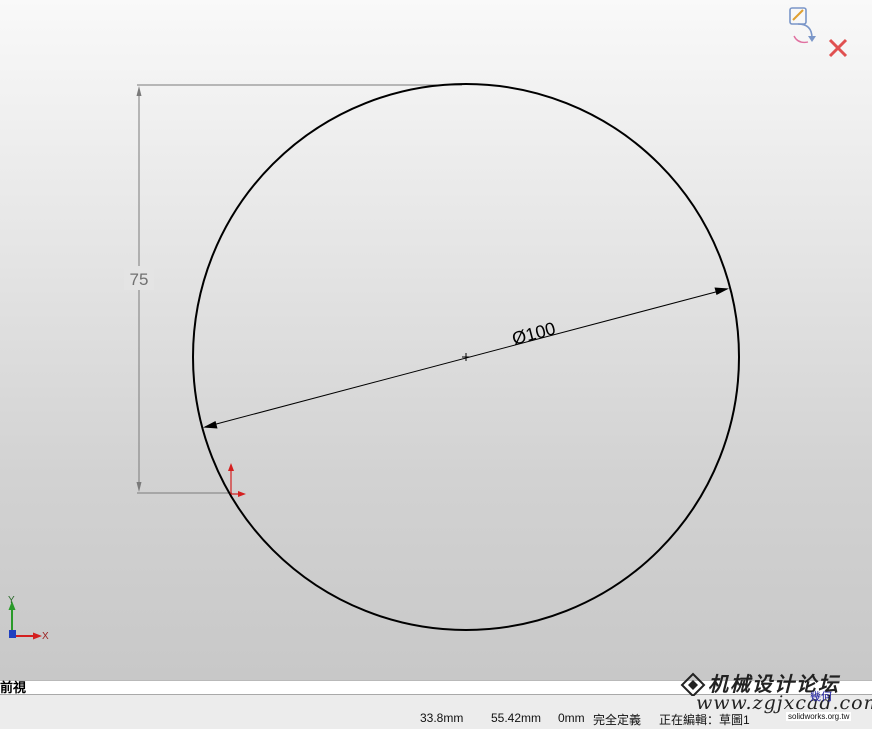 This screenshot has width=872, height=729. What do you see at coordinates (819, 716) in the screenshot?
I see `watermark-small-url: solidworks.org.tw` at bounding box center [819, 716].